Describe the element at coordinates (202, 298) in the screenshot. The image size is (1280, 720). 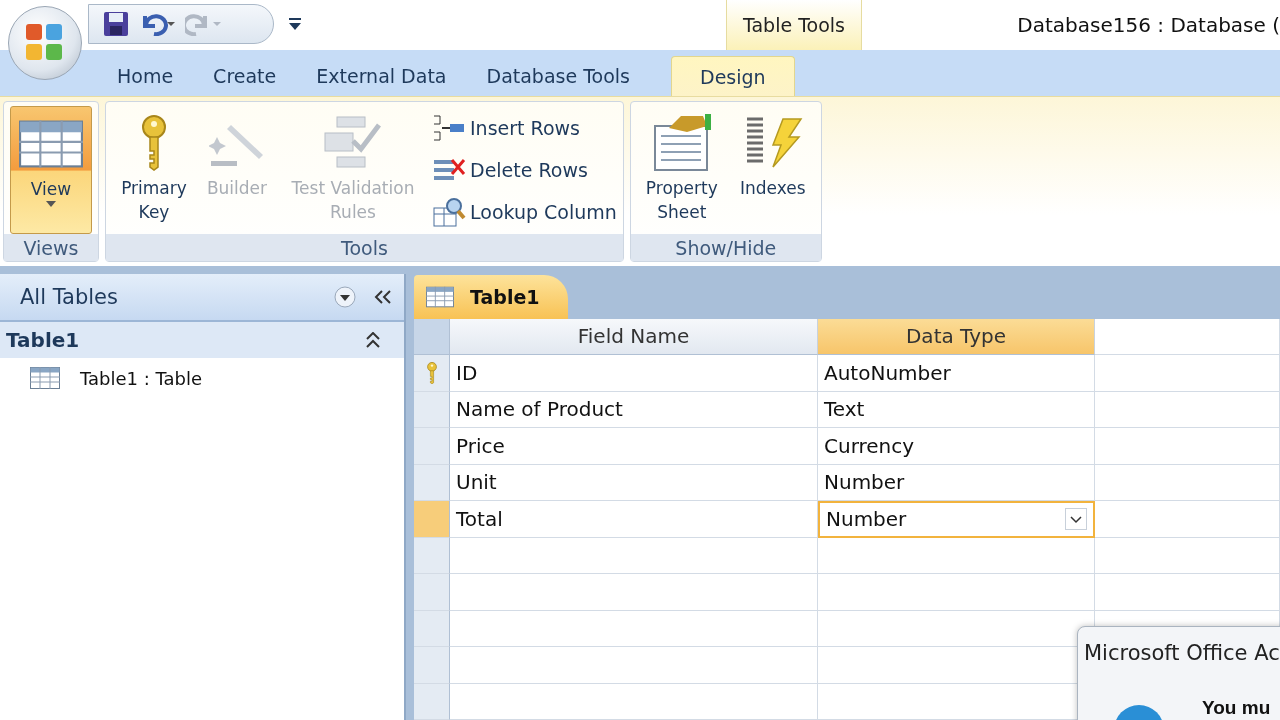
I see `nav-pane-header: All Tables` at that location.